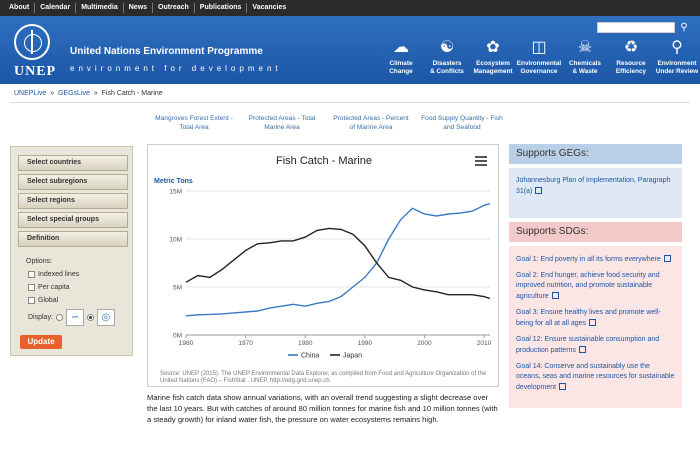 The height and width of the screenshot is (455, 700). I want to click on governance-icon: ◫, so click(539, 47).